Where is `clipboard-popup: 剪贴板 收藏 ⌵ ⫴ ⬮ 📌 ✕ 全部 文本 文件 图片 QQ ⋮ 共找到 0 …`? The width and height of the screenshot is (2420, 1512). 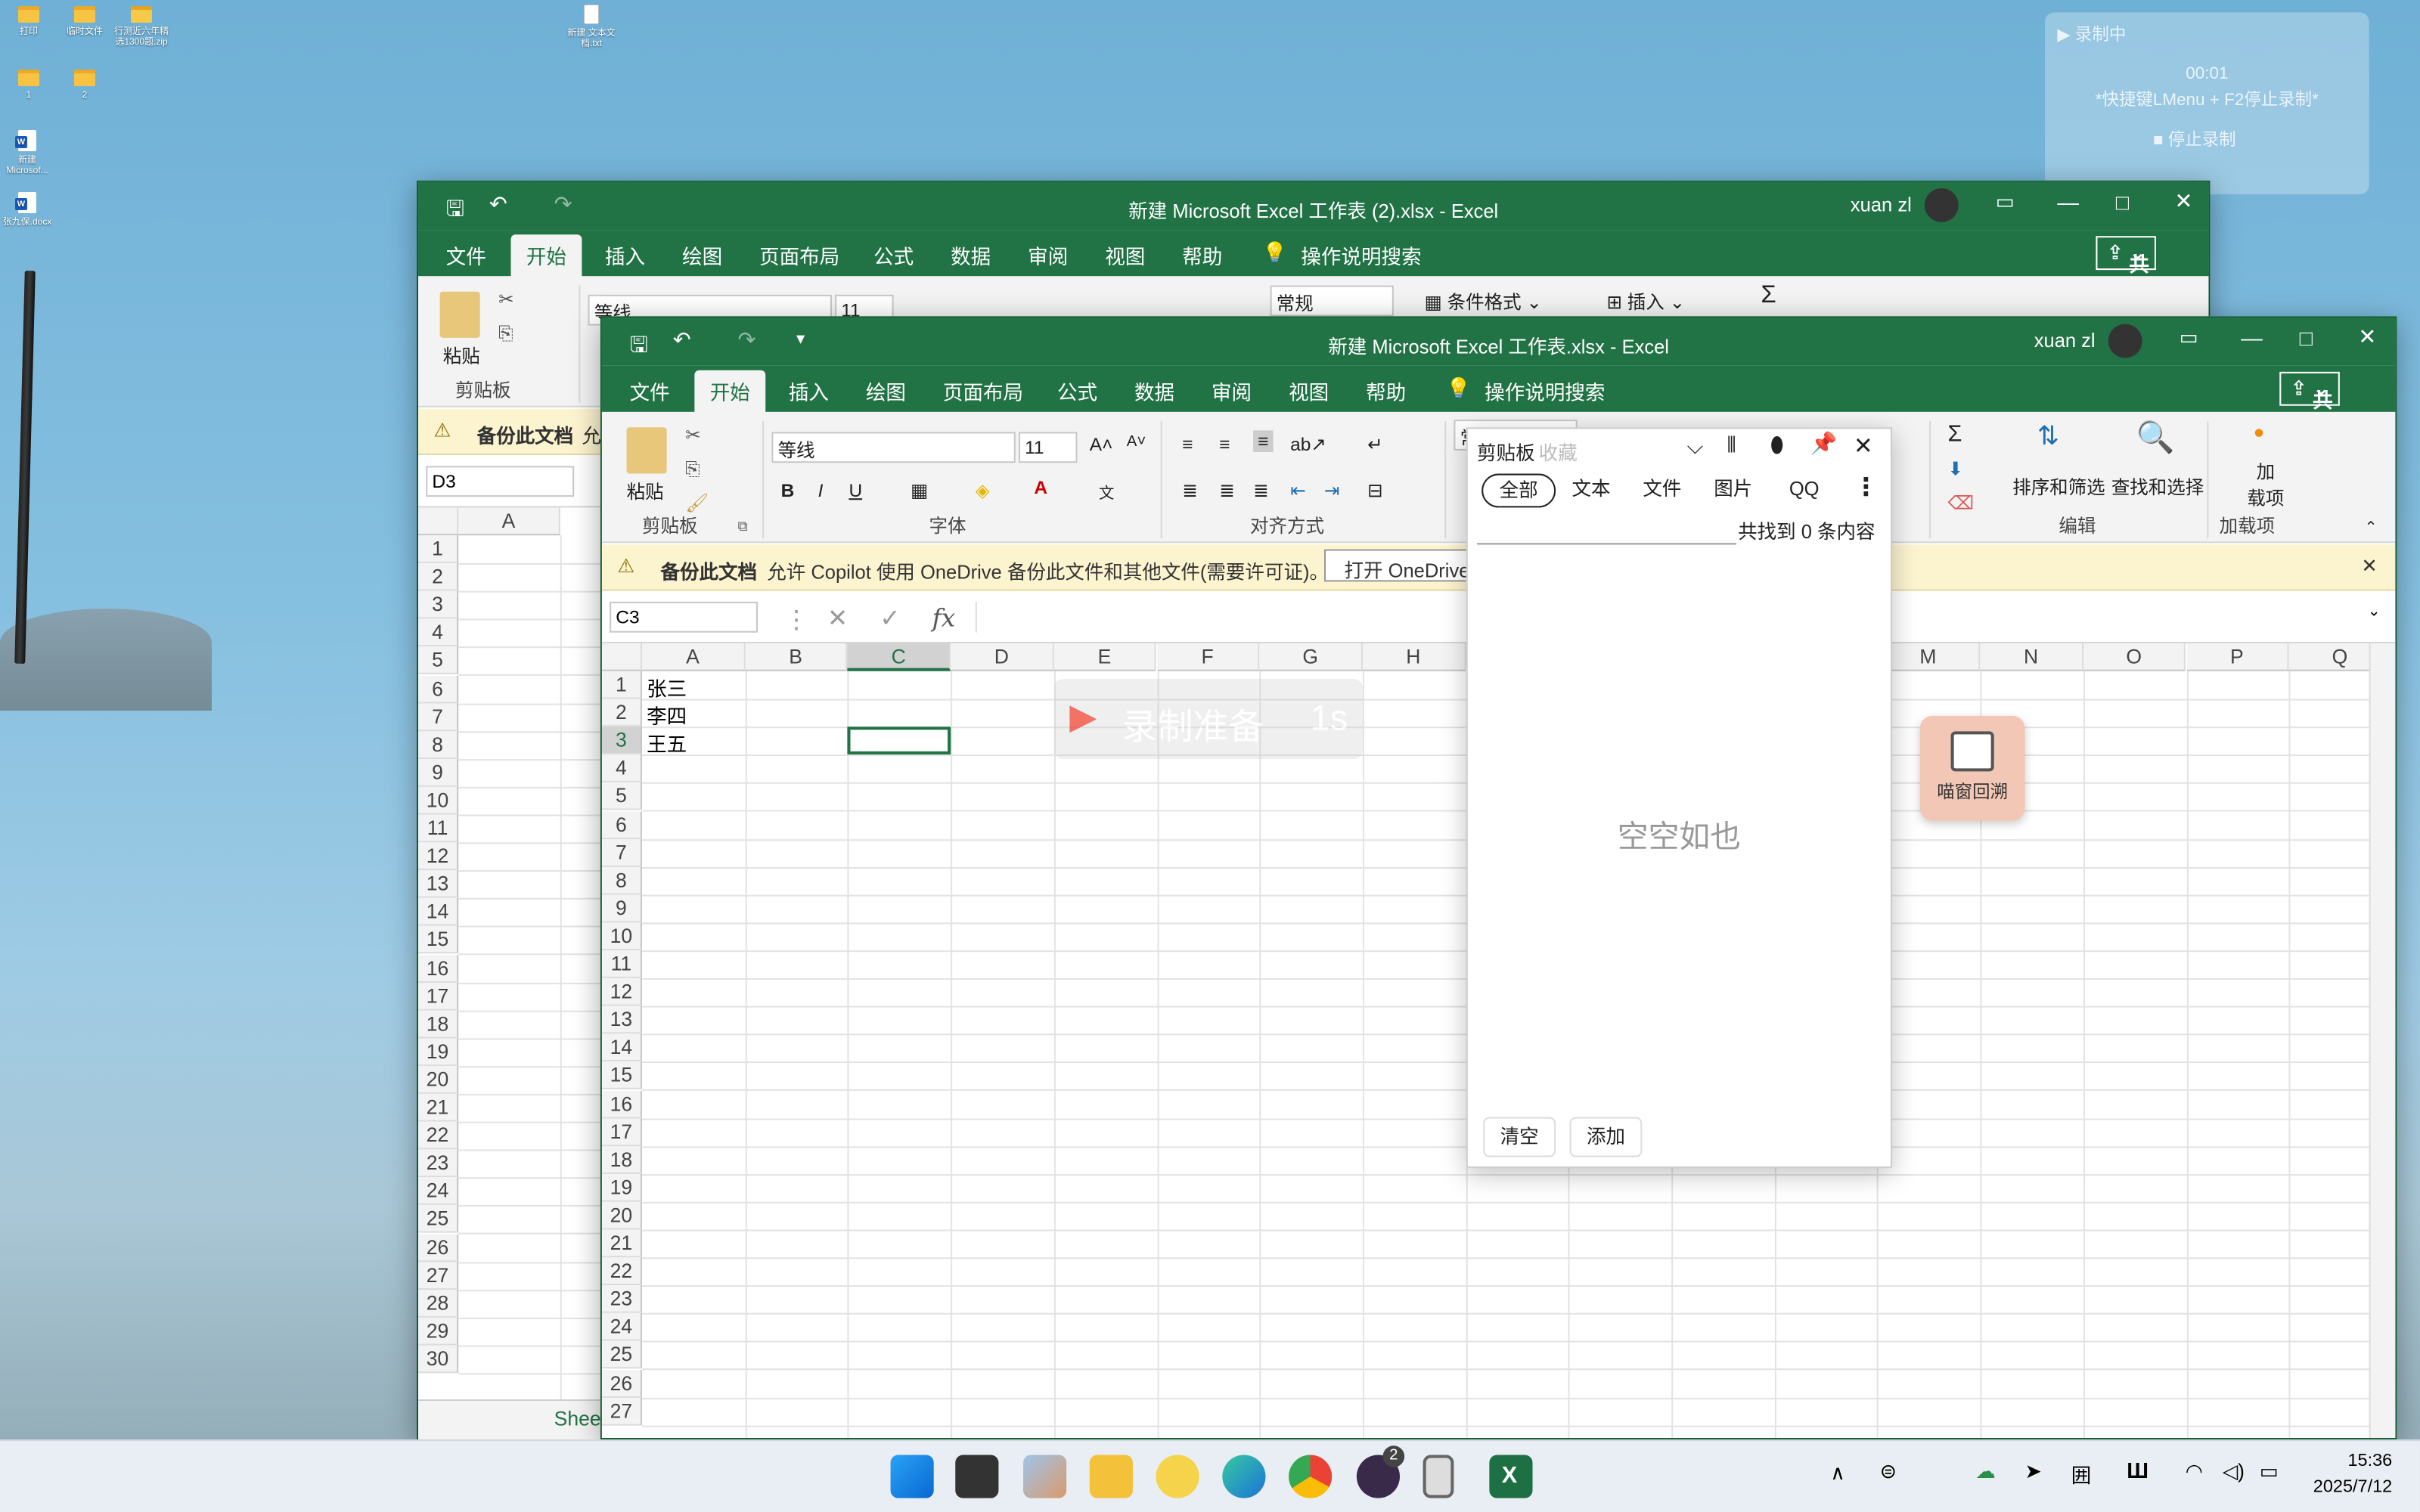 clipboard-popup: 剪贴板 收藏 ⌵ ⫴ ⬮ 📌 ✕ 全部 文本 文件 图片 QQ ⋮ 共找到 0 … is located at coordinates (1679, 797).